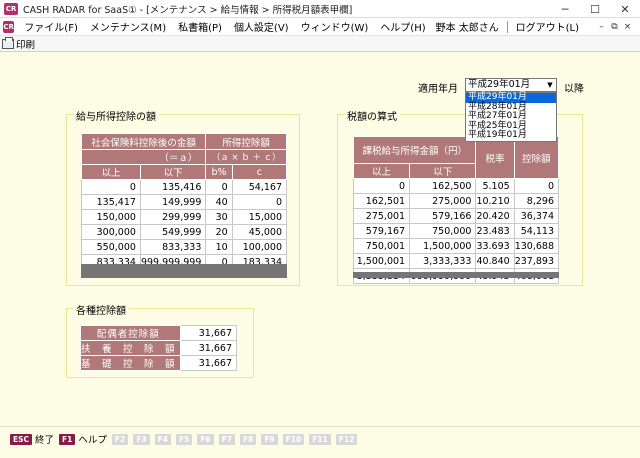 The height and width of the screenshot is (458, 640). What do you see at coordinates (456, 186) in the screenshot?
I see `table-row: 0 162,500 5.105 0` at bounding box center [456, 186].